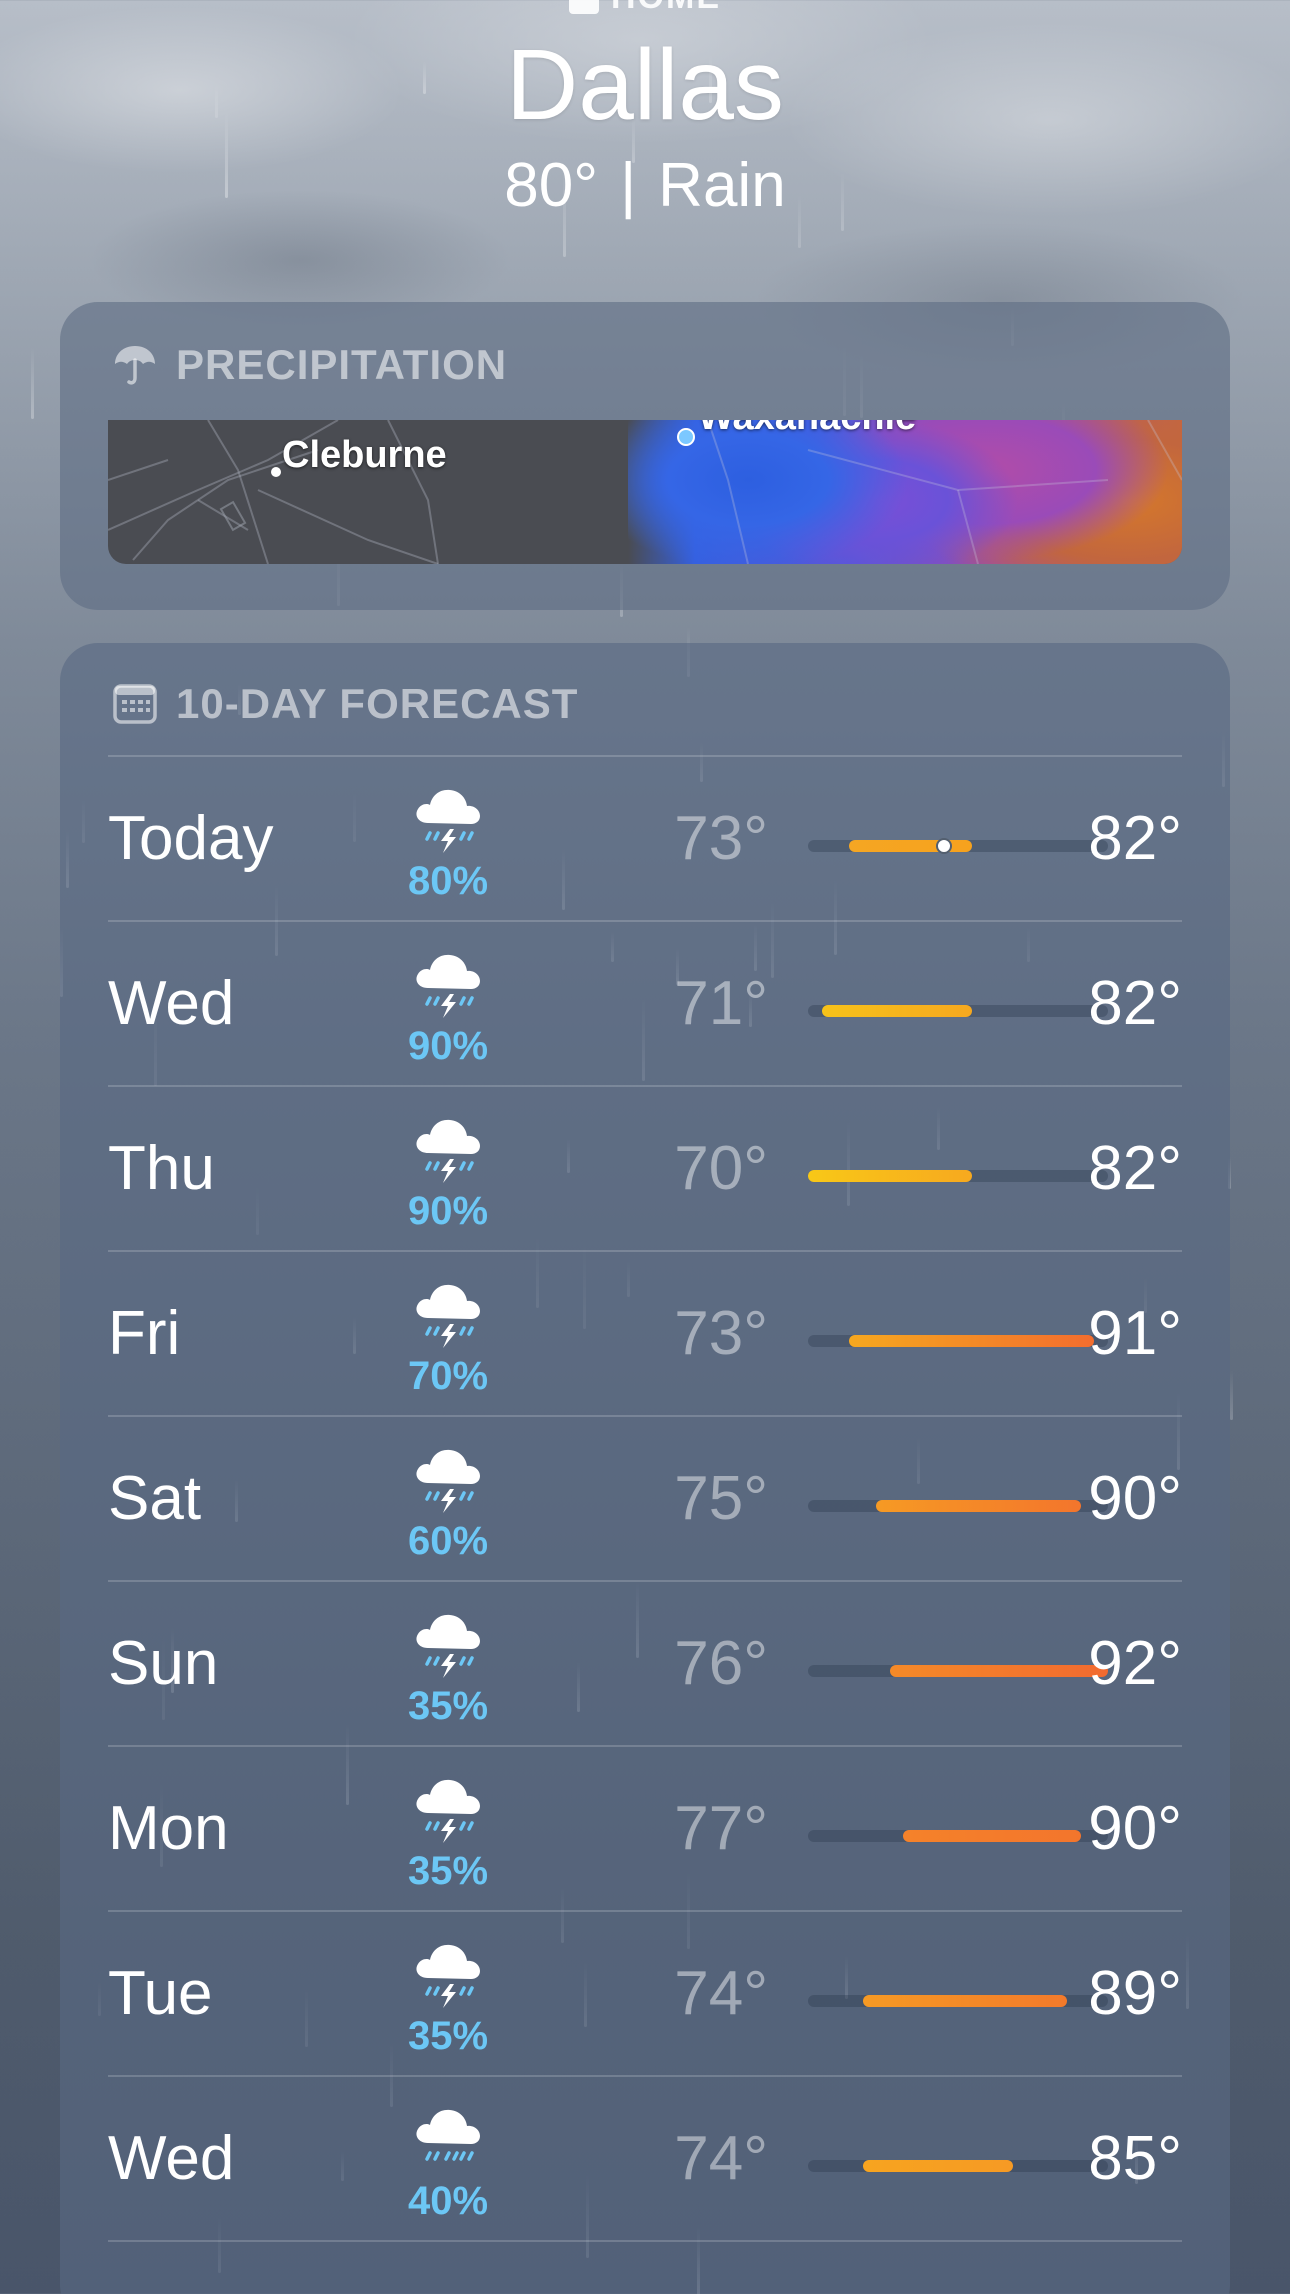 The height and width of the screenshot is (2294, 1290). I want to click on city-name: Dallas, so click(645, 85).